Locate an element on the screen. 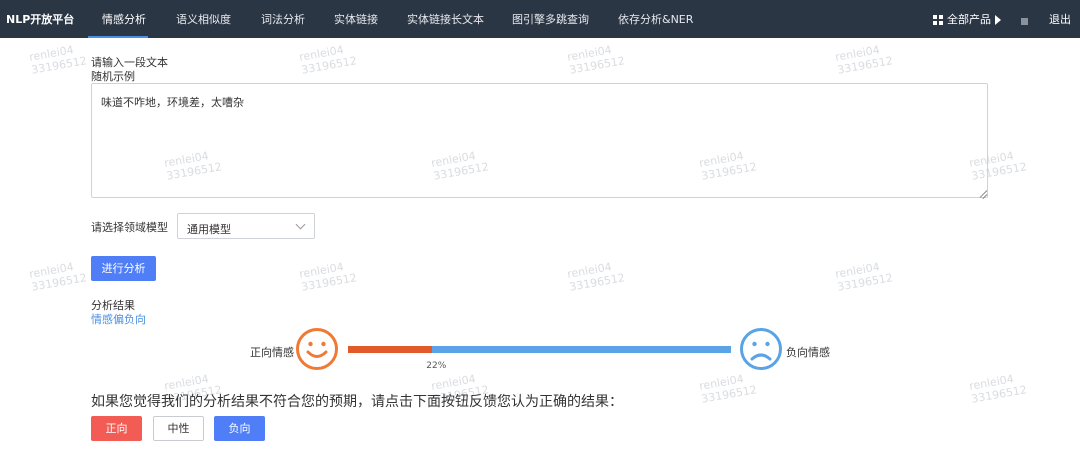  tab-dependency-ner: 依存分析&NER is located at coordinates (655, 19).